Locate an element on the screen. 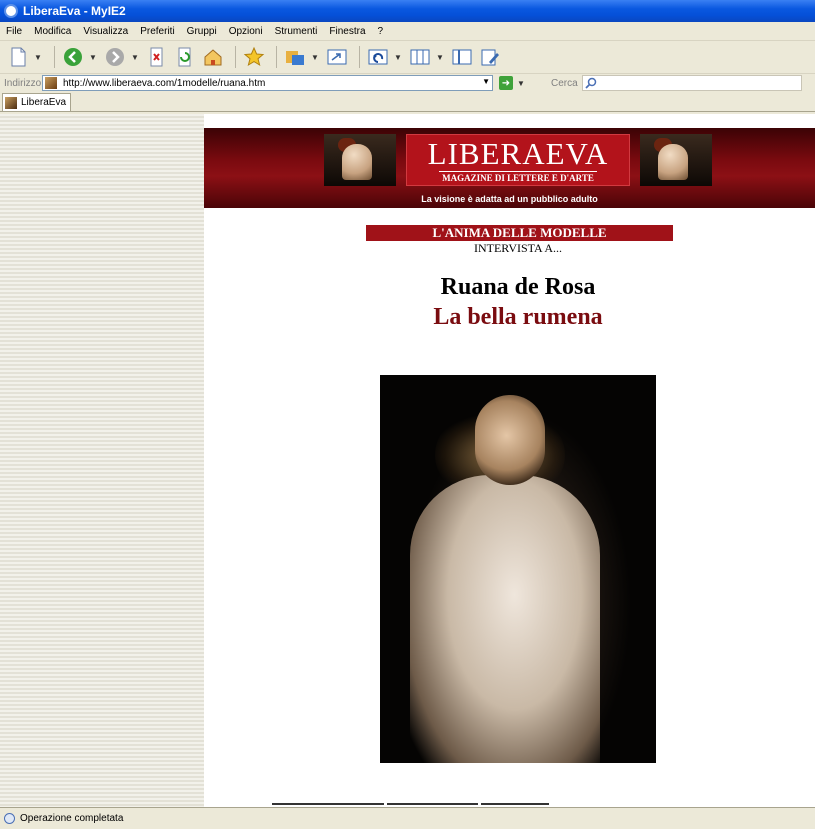 The image size is (815, 829). tile-windows-button is located at coordinates (420, 57).